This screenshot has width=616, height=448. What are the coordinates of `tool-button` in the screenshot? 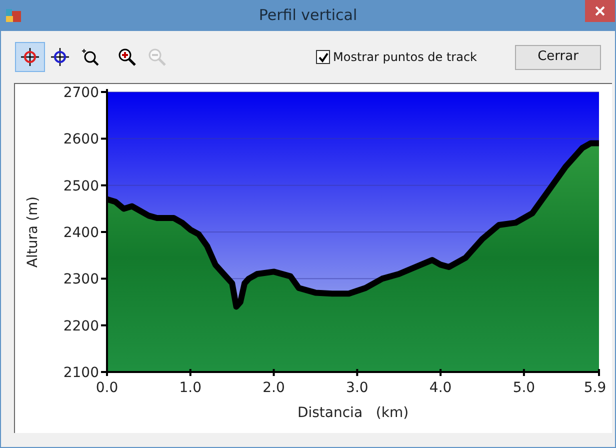 It's located at (30, 57).